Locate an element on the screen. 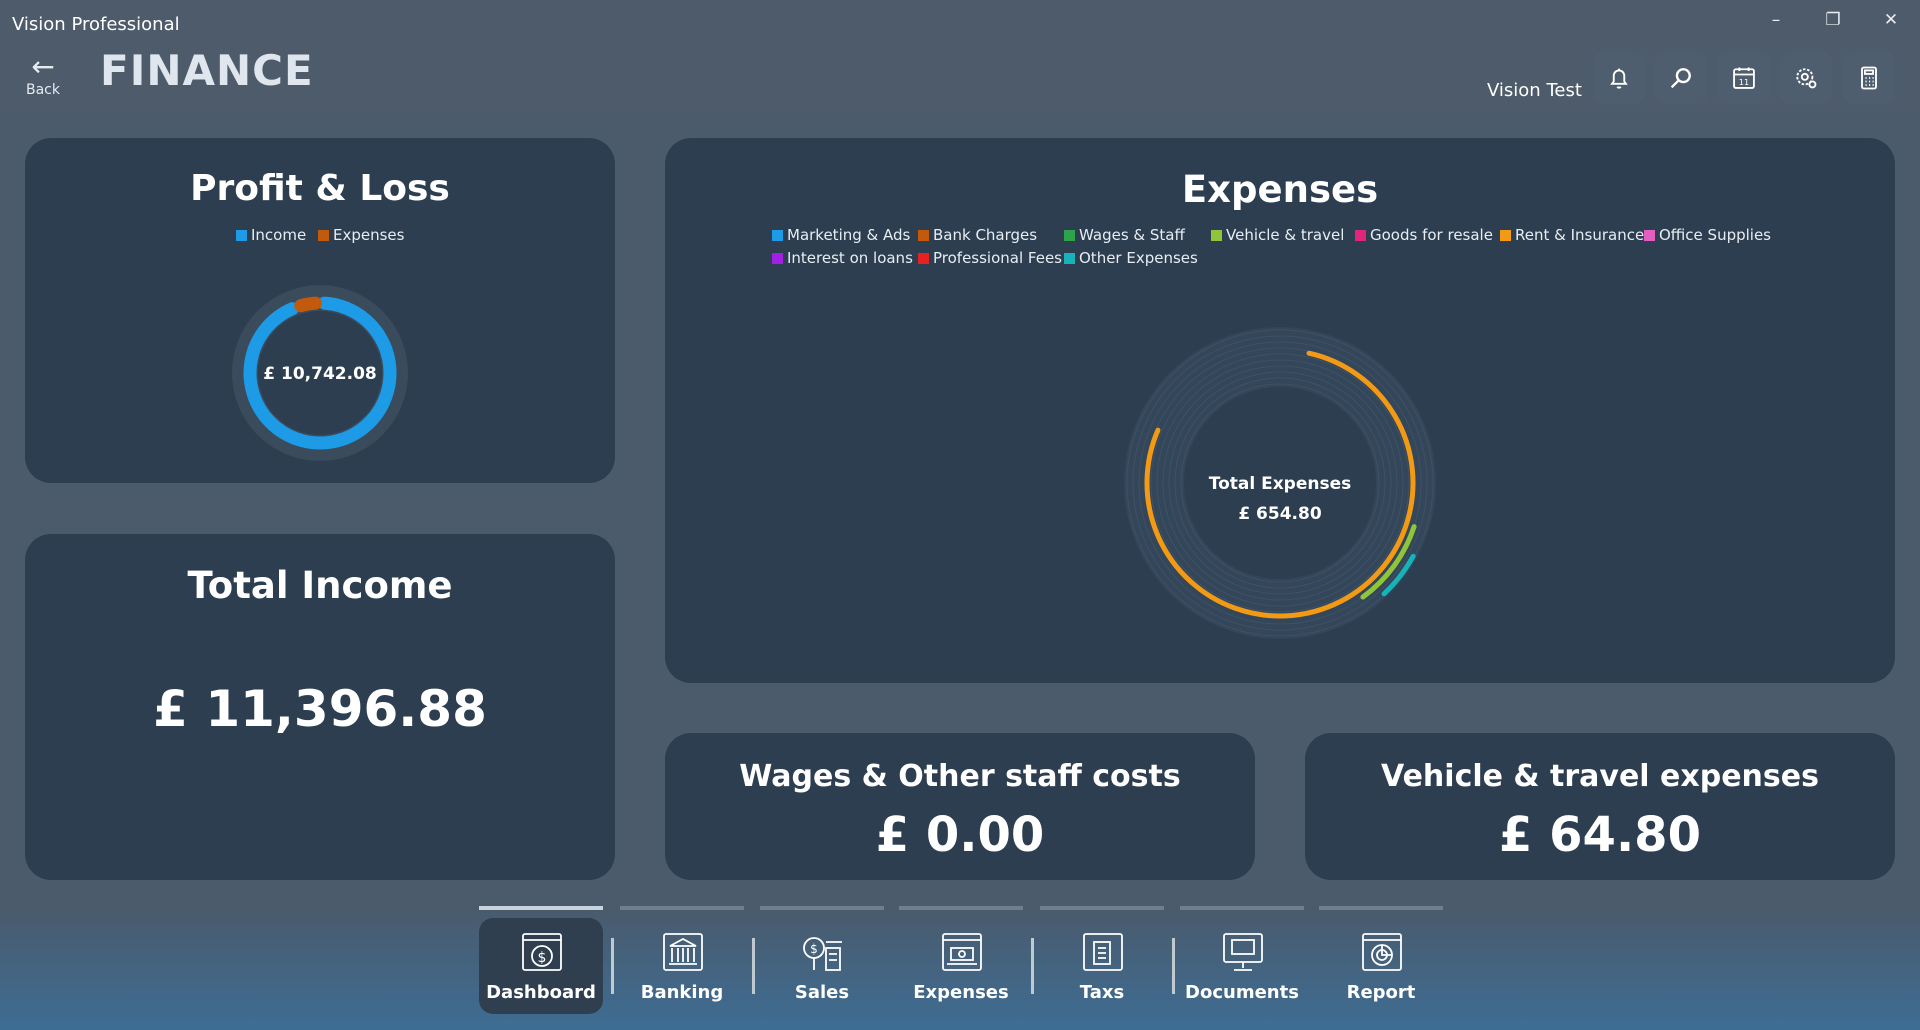 This screenshot has height=1030, width=1920. nav-banking: Banking is located at coordinates (682, 966).